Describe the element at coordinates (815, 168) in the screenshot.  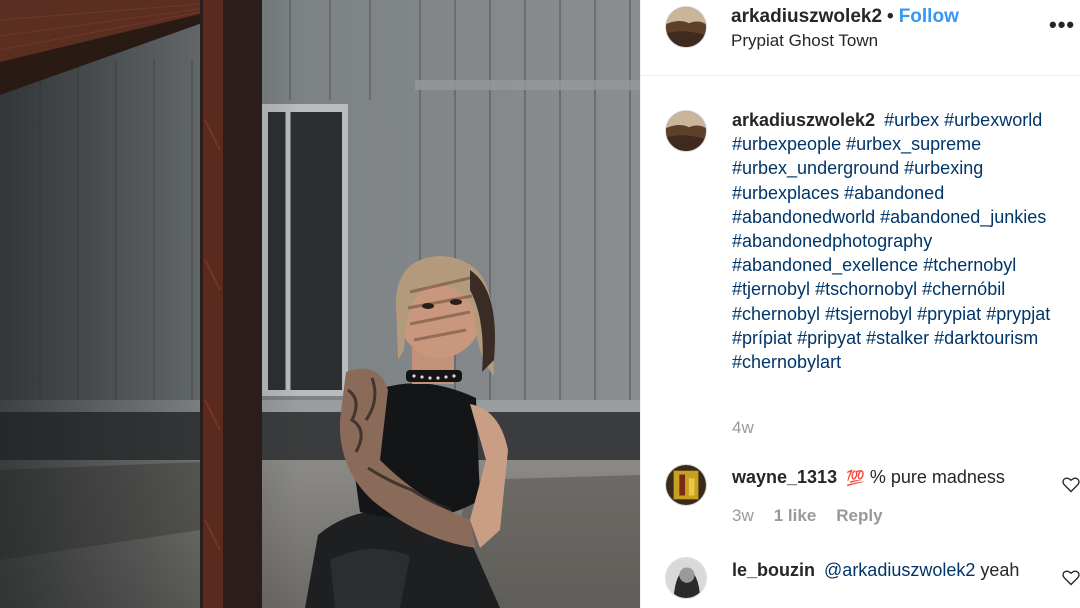
I see `hashtag-link: #urbex_underground` at that location.